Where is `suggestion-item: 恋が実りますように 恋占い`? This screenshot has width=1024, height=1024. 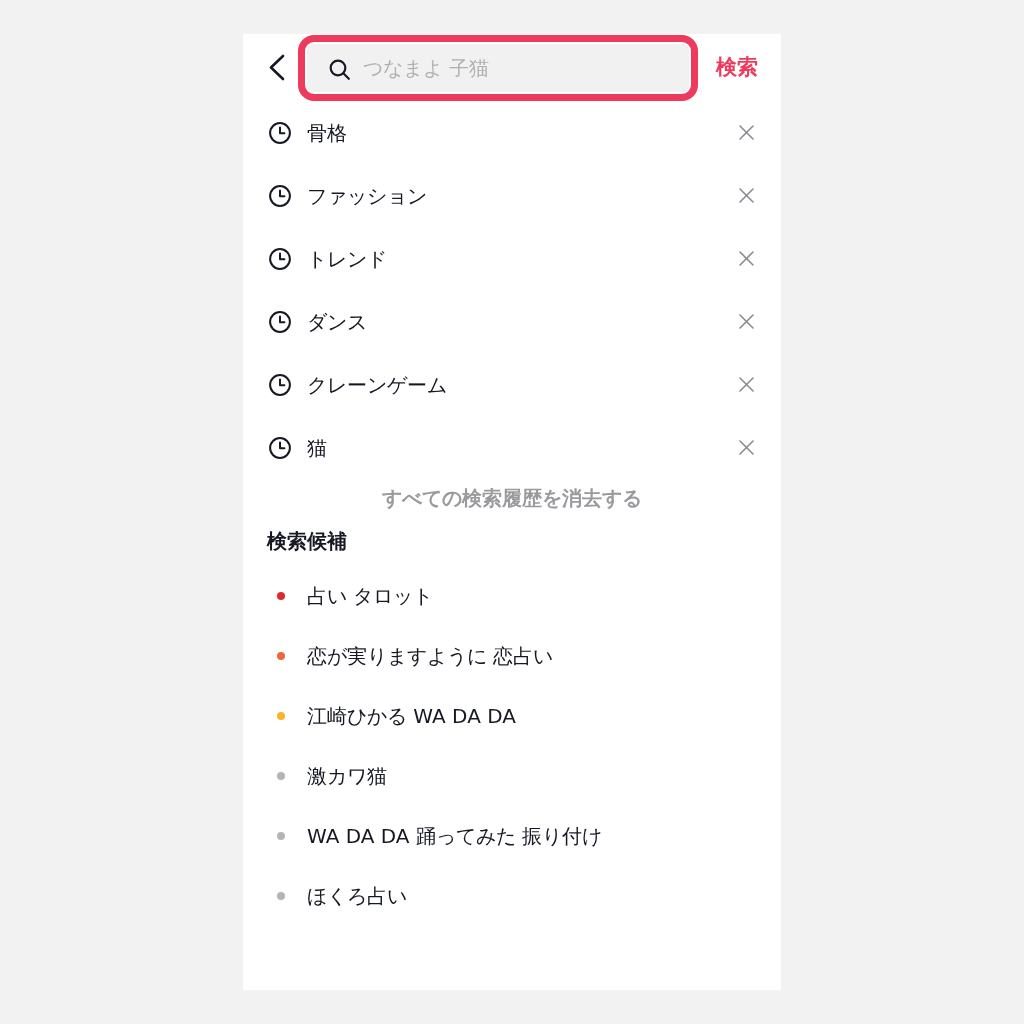
suggestion-item: 恋が実りますように 恋占い is located at coordinates (430, 656).